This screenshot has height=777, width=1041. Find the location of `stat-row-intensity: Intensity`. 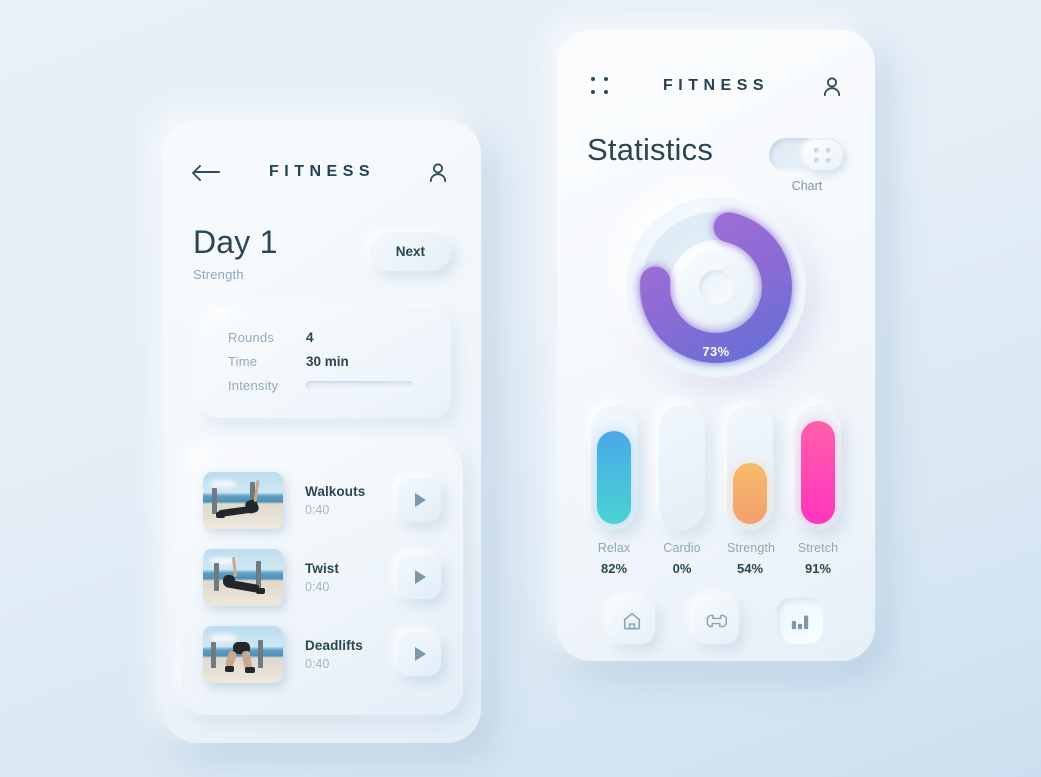

stat-row-intensity: Intensity is located at coordinates (325, 386).